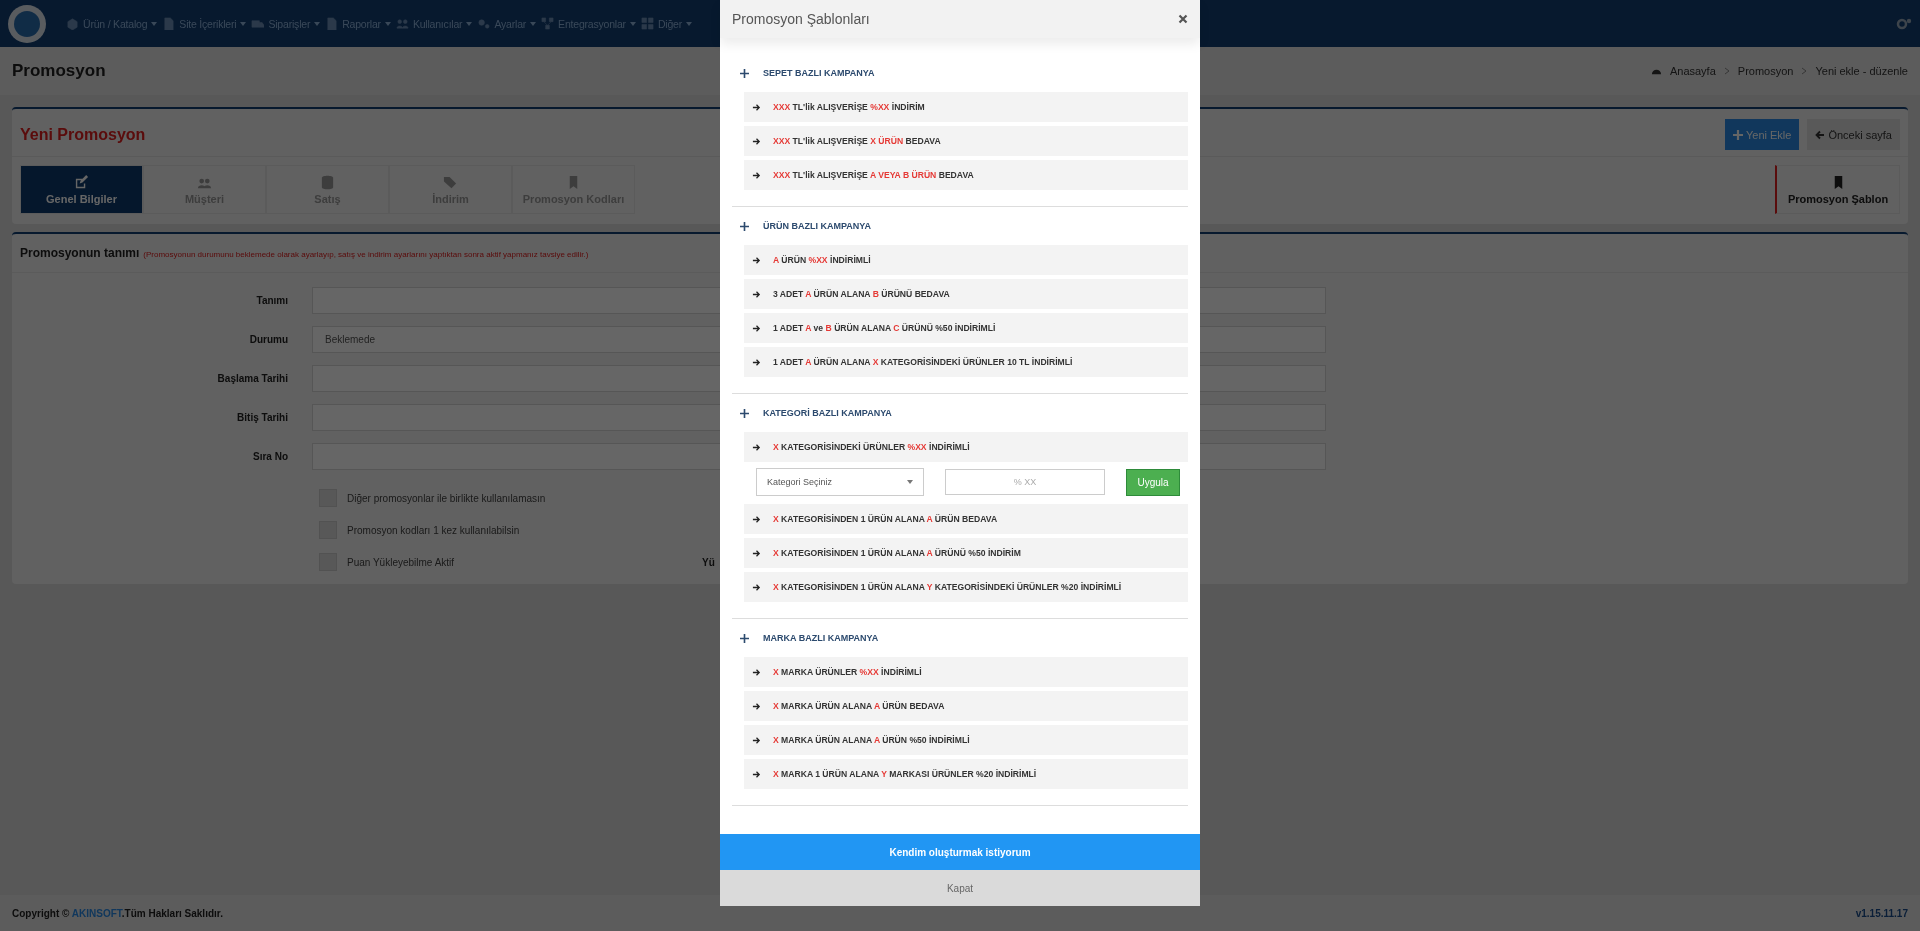 This screenshot has height=931, width=1920. Describe the element at coordinates (1881, 913) in the screenshot. I see `version-text: v1.15.11.17` at that location.